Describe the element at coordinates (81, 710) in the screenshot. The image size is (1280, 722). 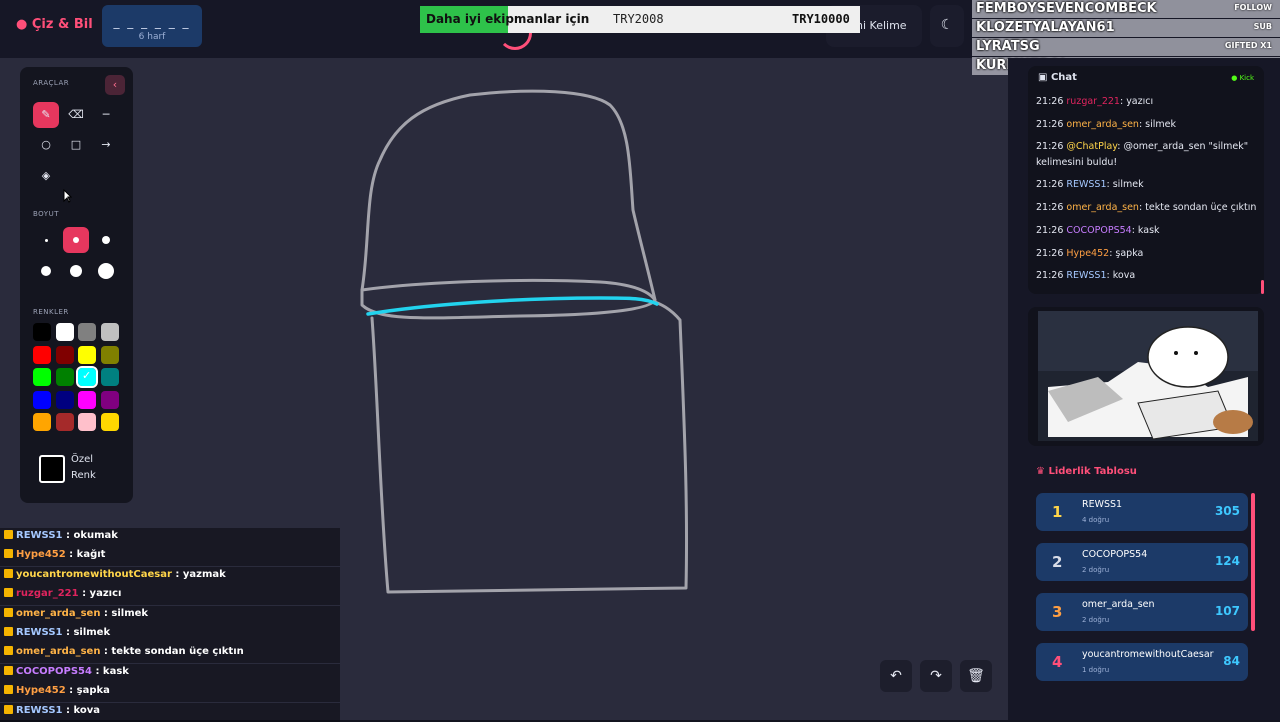
I see `chat-text: : kova` at that location.